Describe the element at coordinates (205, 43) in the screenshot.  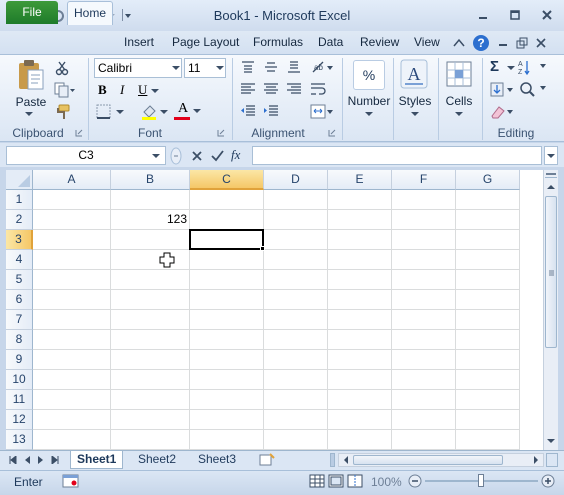
I see `tab-page-layout: Page Layout` at that location.